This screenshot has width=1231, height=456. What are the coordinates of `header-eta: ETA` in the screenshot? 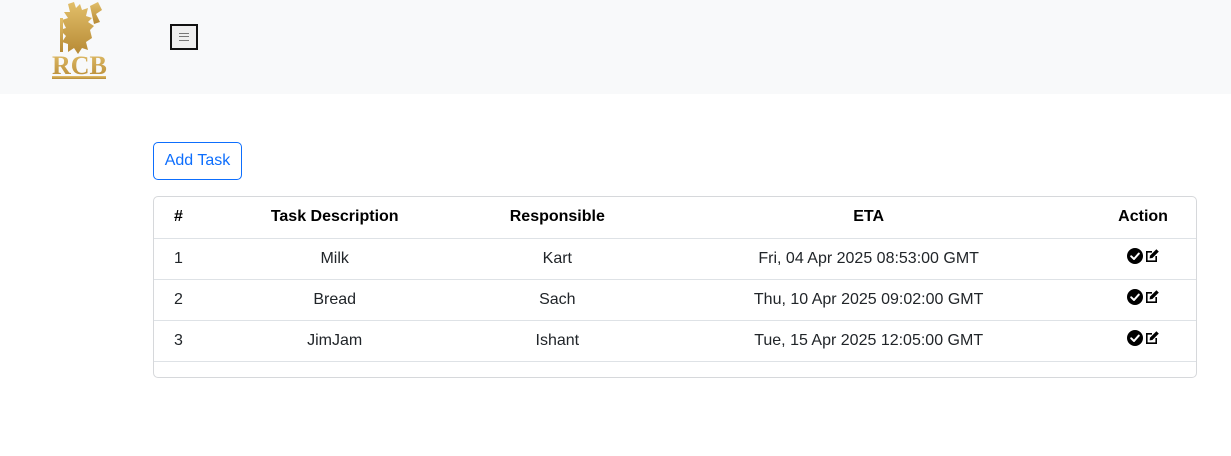 It's located at (869, 218).